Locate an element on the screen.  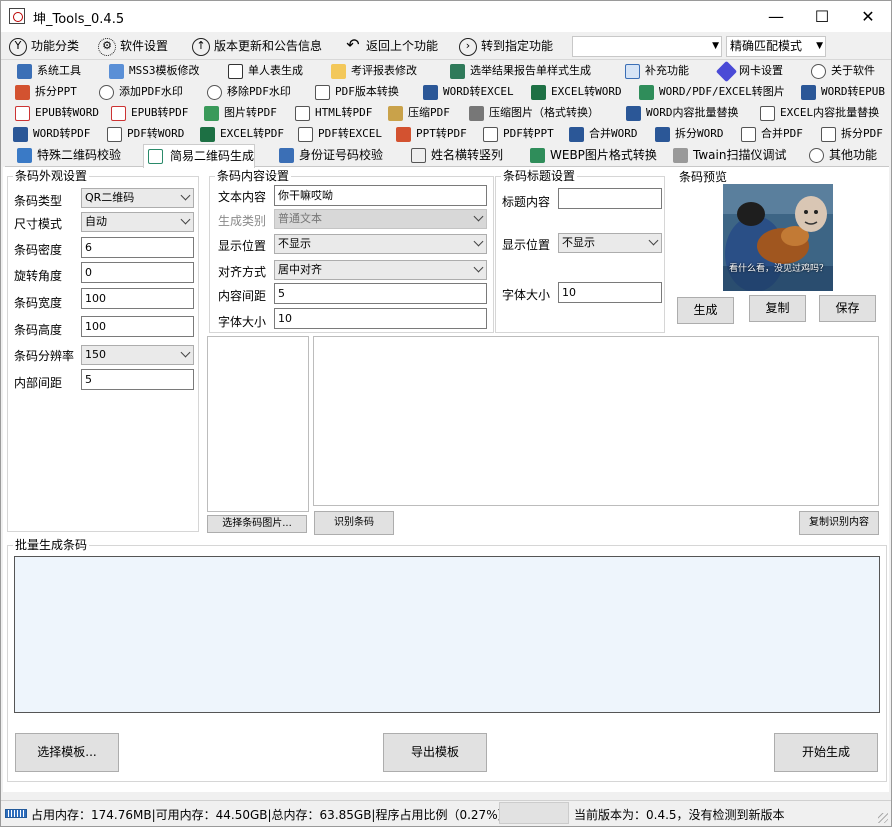
width-label: 条码宽度 is located at coordinates (38, 303).